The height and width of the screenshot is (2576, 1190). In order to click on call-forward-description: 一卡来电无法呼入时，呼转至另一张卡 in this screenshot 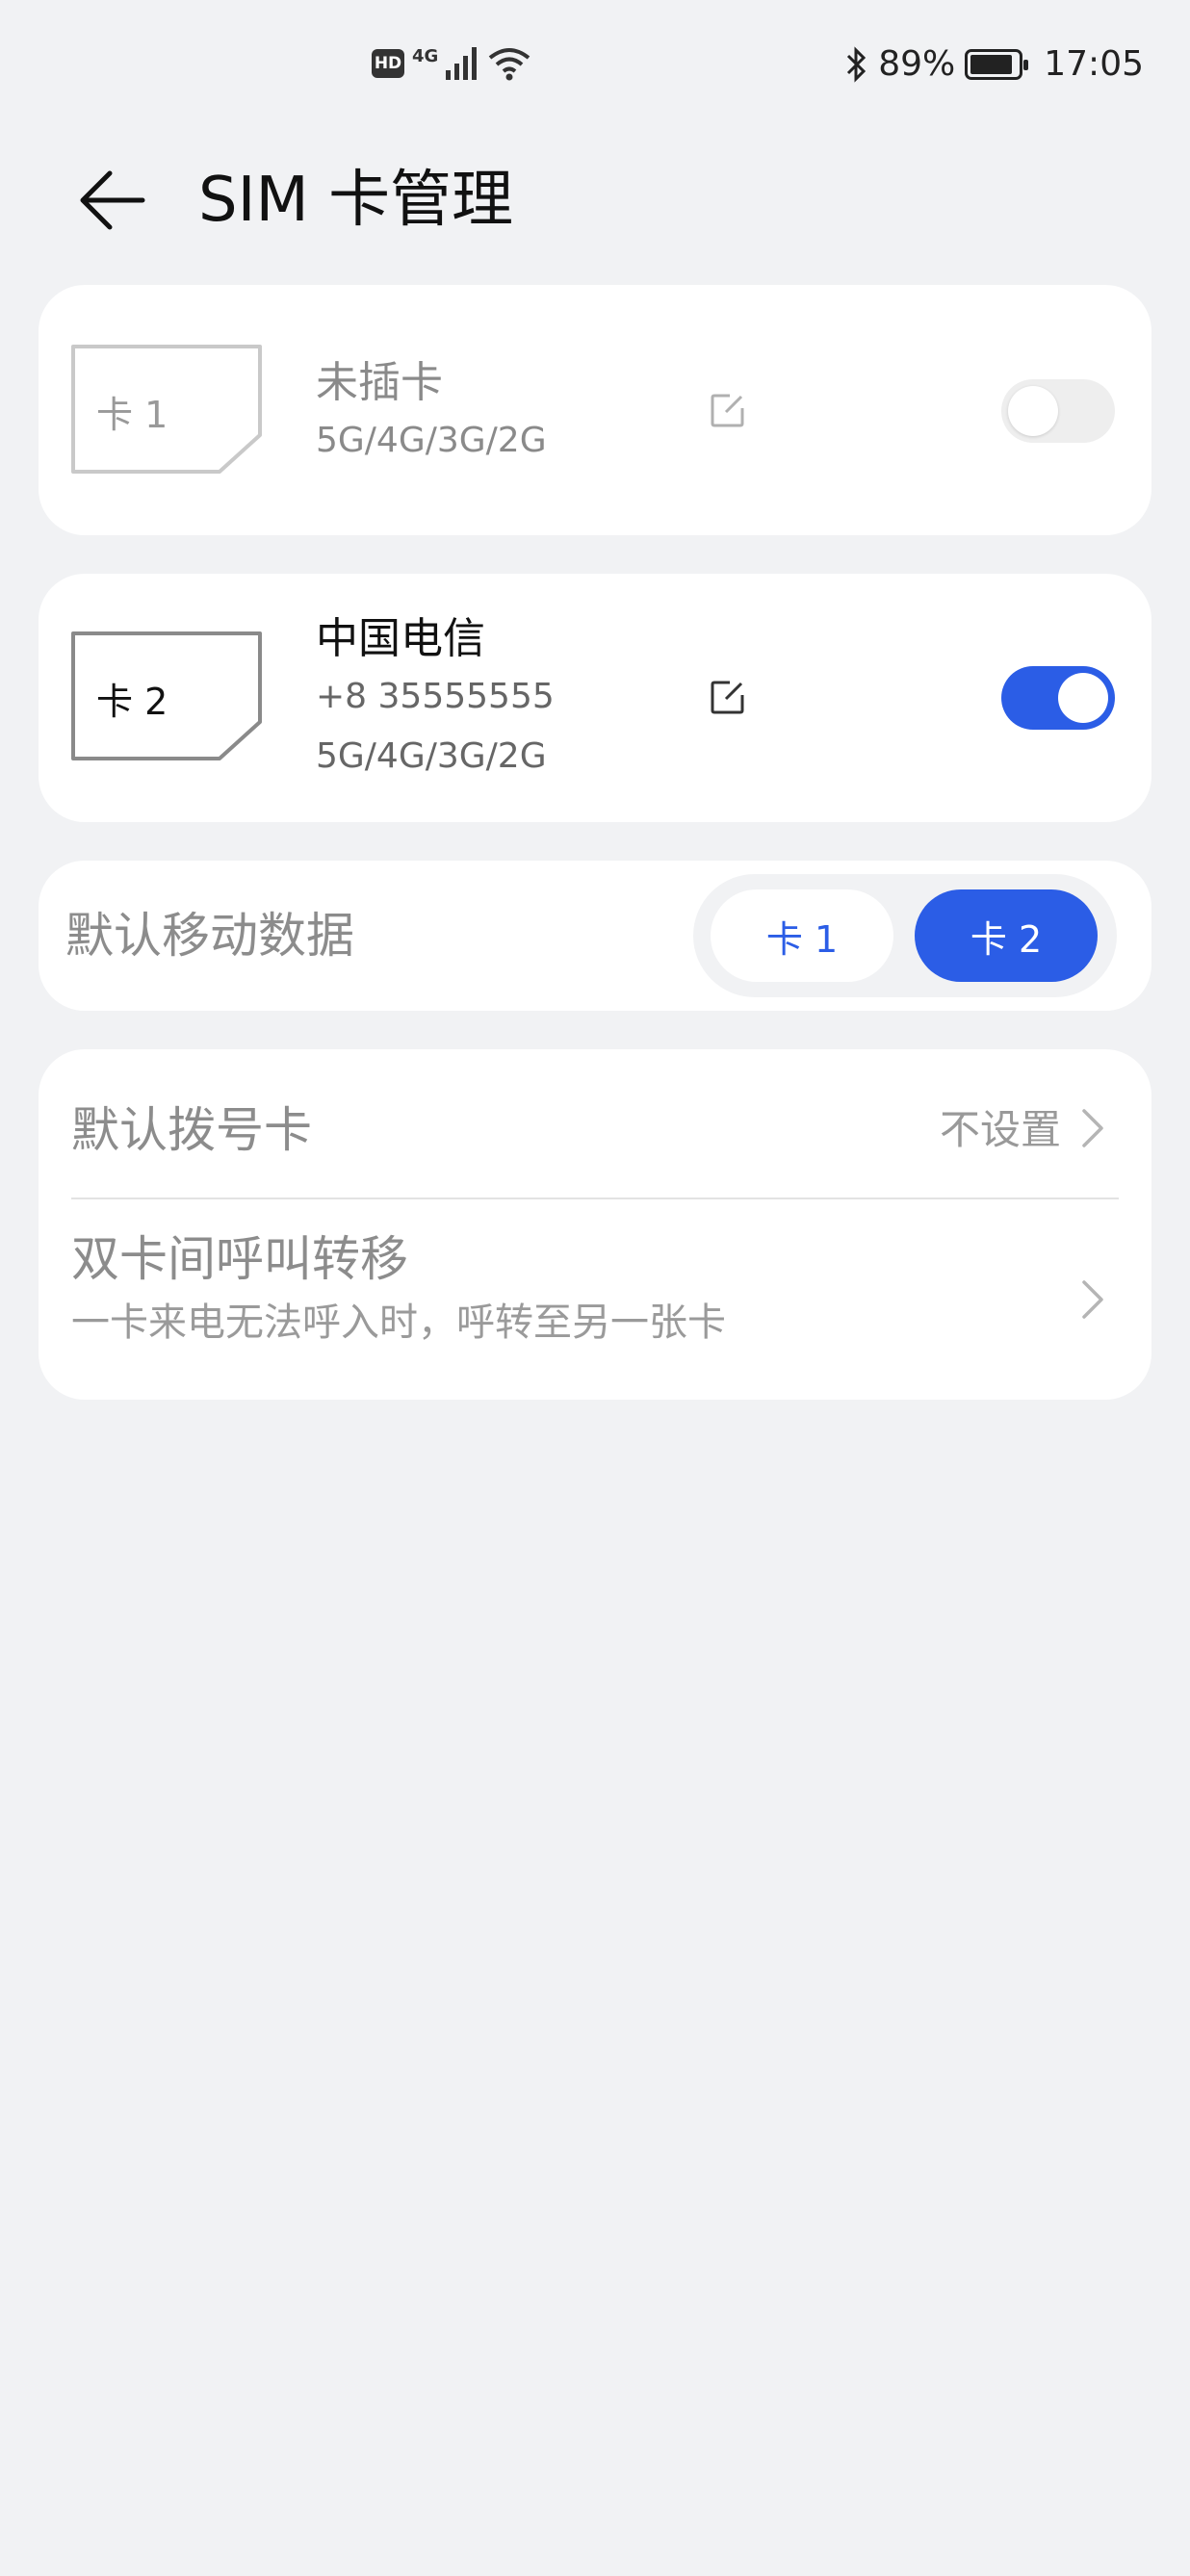, I will do `click(399, 1323)`.